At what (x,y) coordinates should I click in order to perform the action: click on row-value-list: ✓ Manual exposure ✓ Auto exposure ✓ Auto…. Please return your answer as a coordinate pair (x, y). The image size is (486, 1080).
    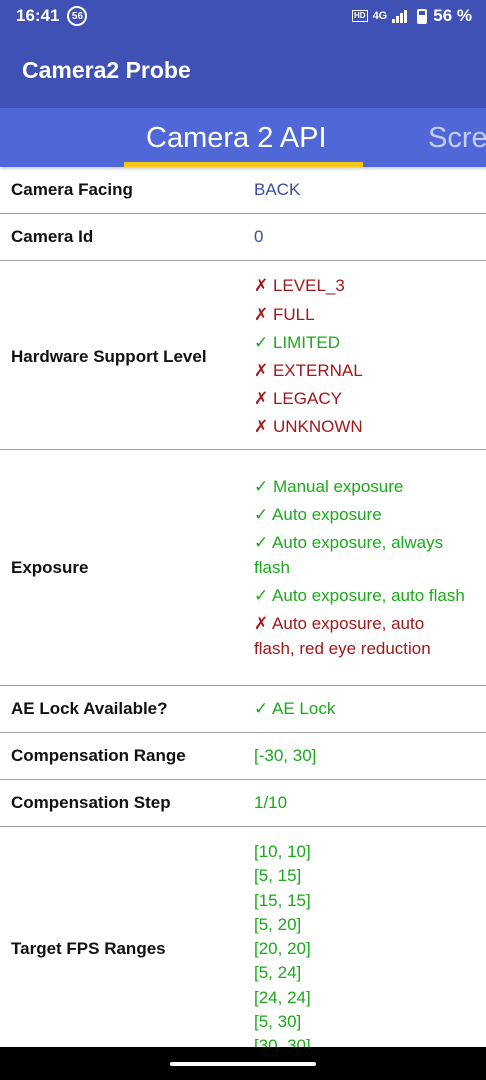
    Looking at the image, I should click on (370, 567).